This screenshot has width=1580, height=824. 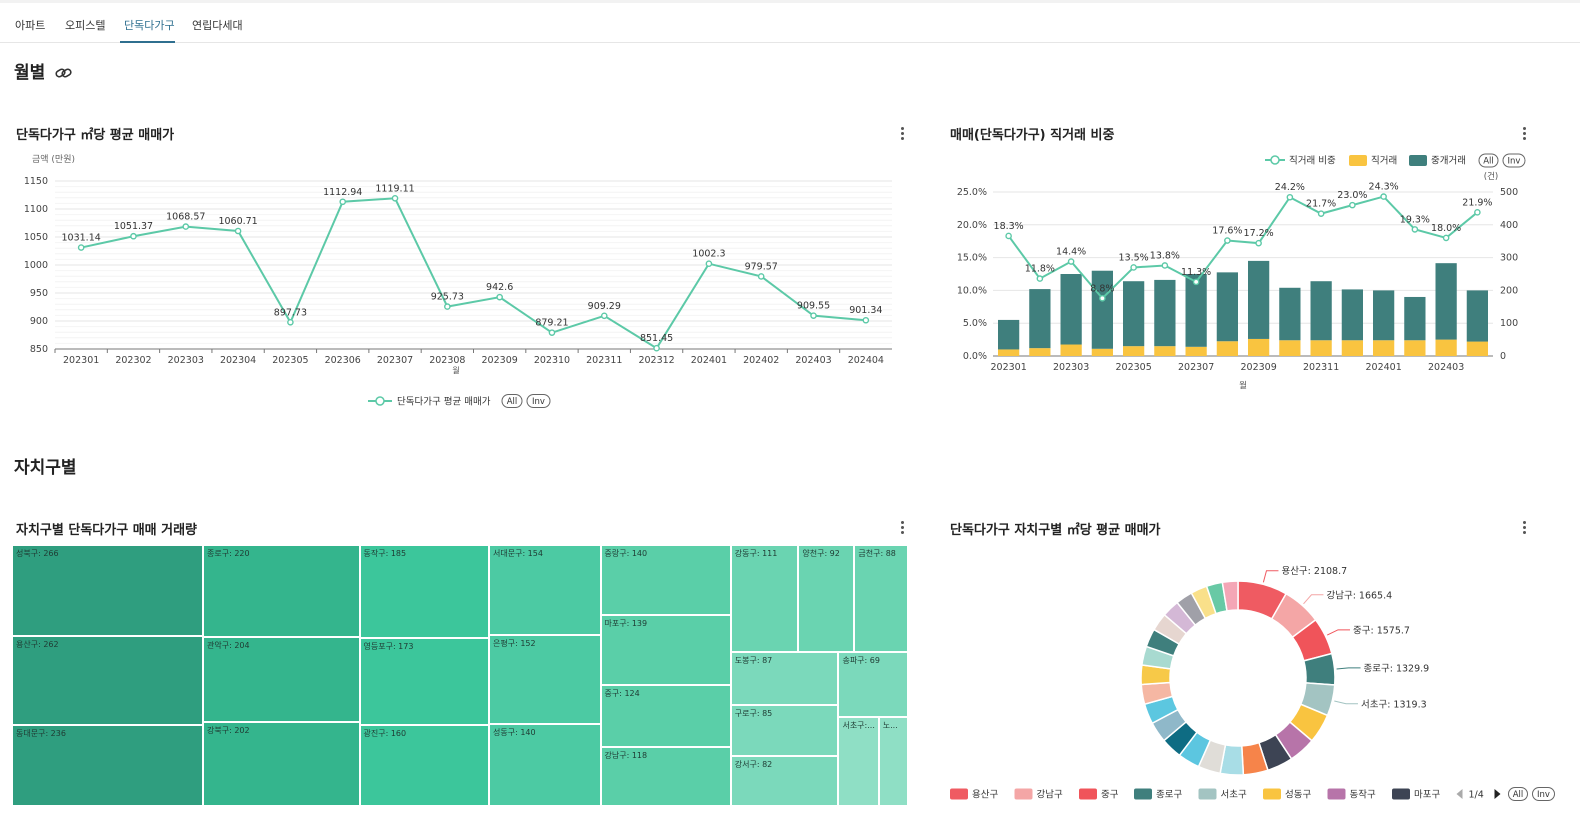 What do you see at coordinates (281, 591) in the screenshot?
I see `treemap-cell: 종로구: 220` at bounding box center [281, 591].